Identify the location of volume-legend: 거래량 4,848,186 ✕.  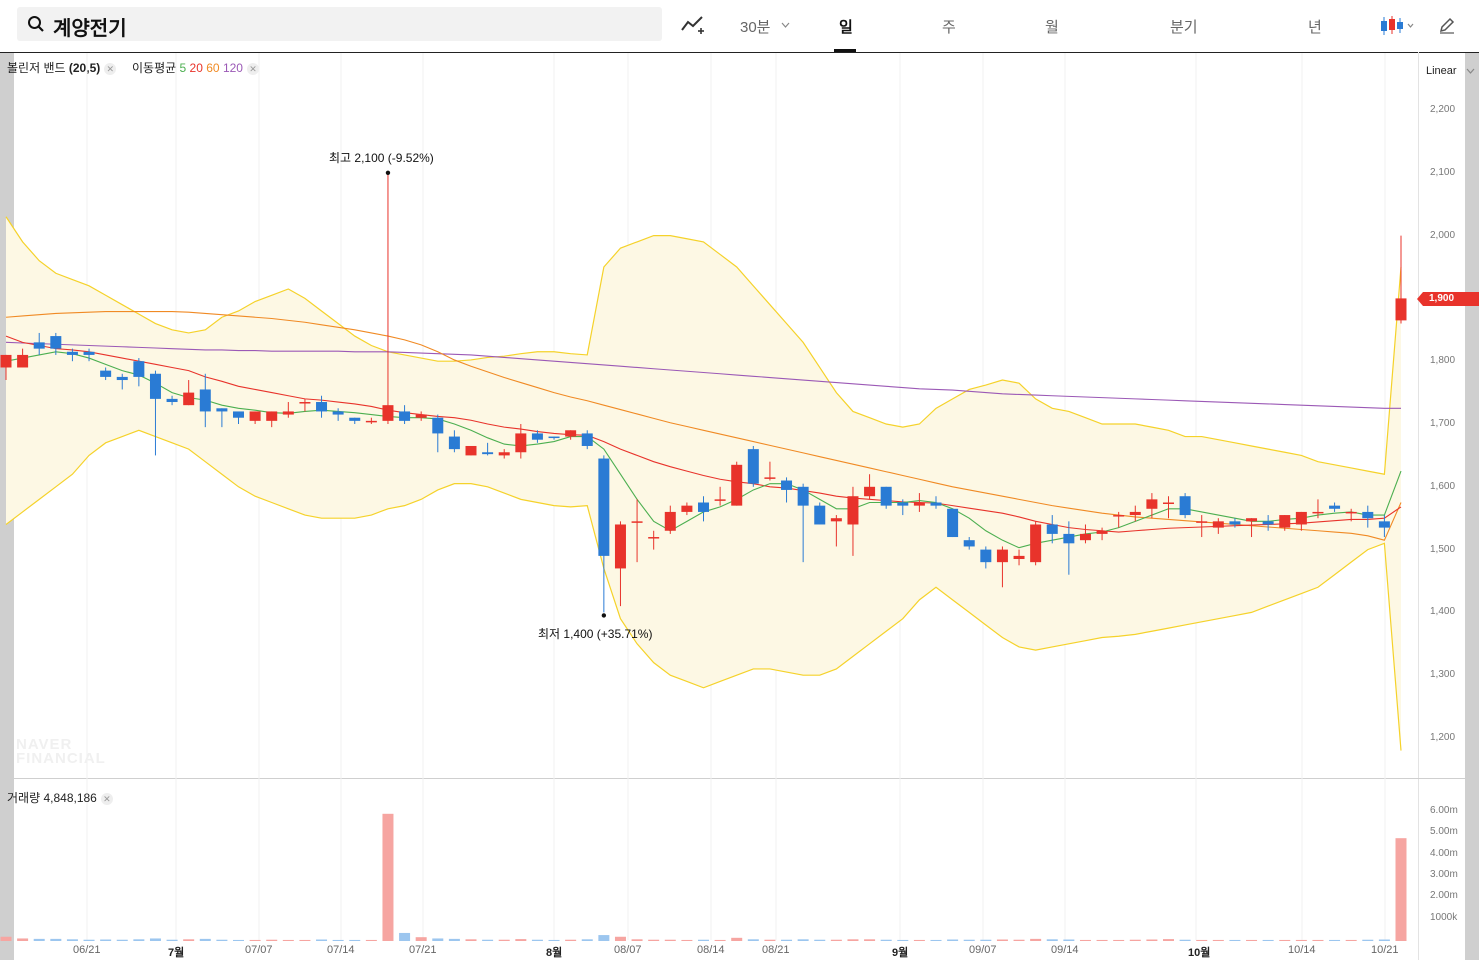
(60, 797).